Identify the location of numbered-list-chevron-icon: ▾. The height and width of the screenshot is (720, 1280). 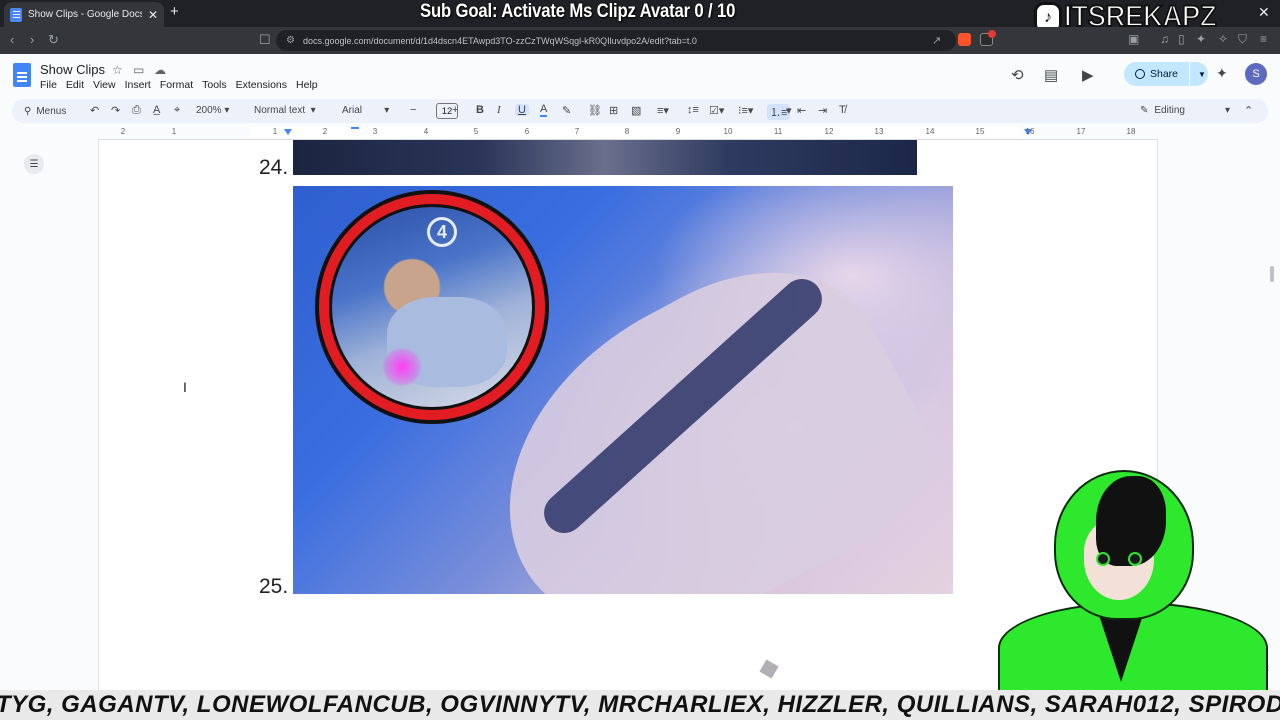
(789, 110).